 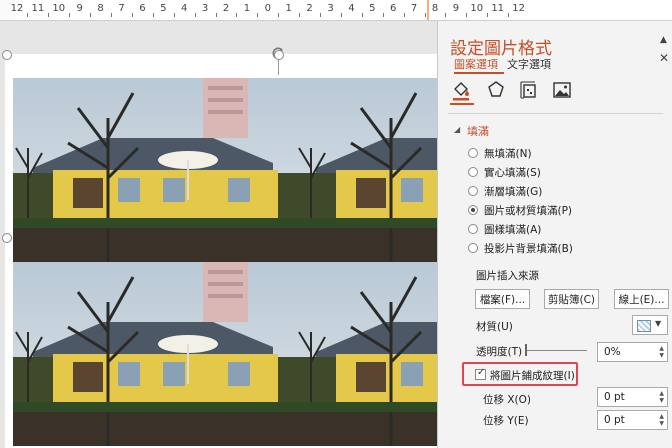 I want to click on offset-x-value: 0 pt, so click(x=614, y=397).